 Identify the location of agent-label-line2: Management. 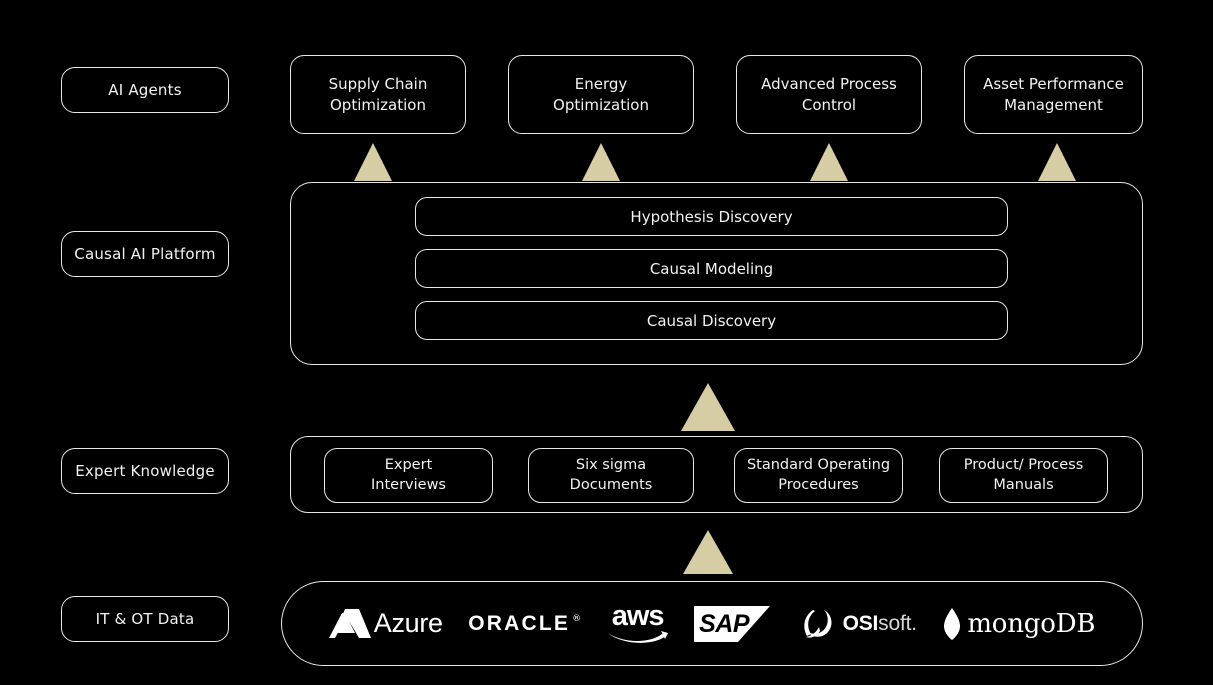
(1053, 104).